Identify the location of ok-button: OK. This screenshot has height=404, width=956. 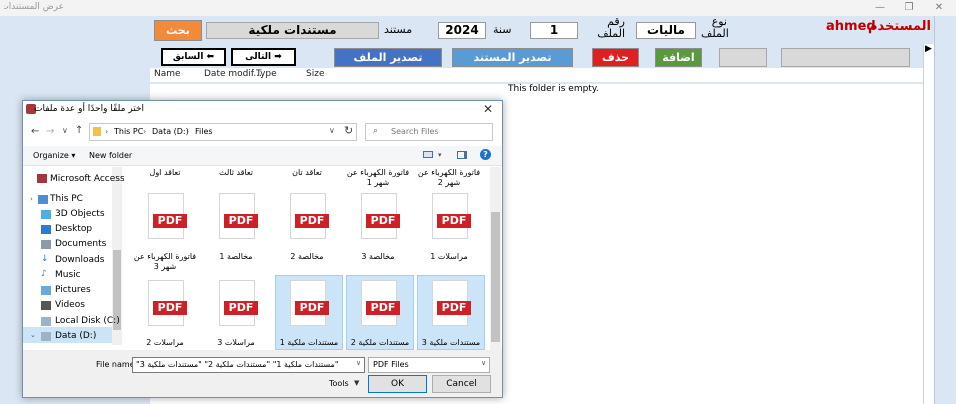
(397, 384).